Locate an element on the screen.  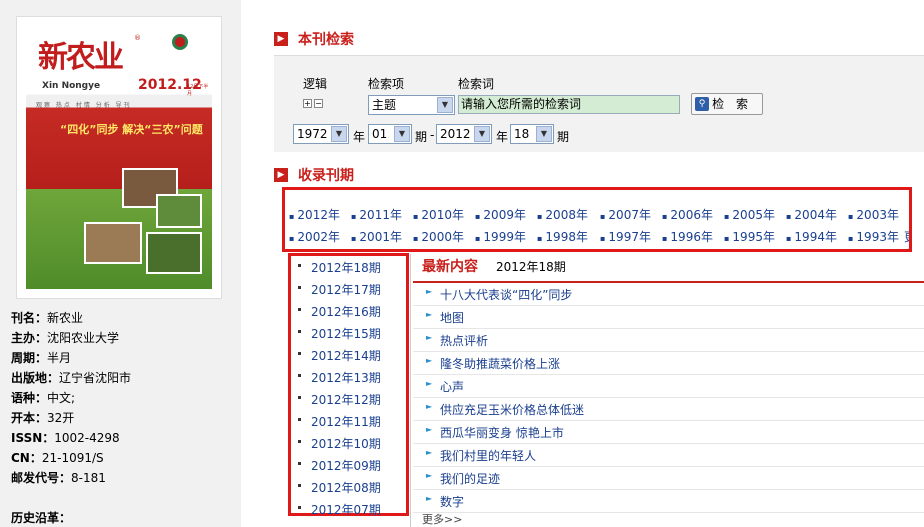
year-link: ▪ 2001年 is located at coordinates (376, 236).